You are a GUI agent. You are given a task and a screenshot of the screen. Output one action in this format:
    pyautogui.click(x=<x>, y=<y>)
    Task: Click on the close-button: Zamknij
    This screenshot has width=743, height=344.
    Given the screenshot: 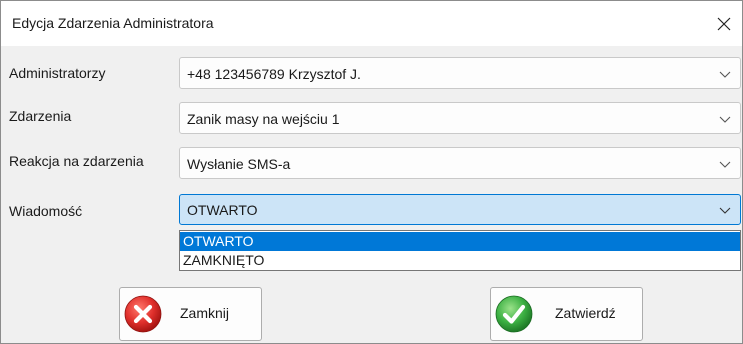 What is the action you would take?
    pyautogui.click(x=190, y=314)
    